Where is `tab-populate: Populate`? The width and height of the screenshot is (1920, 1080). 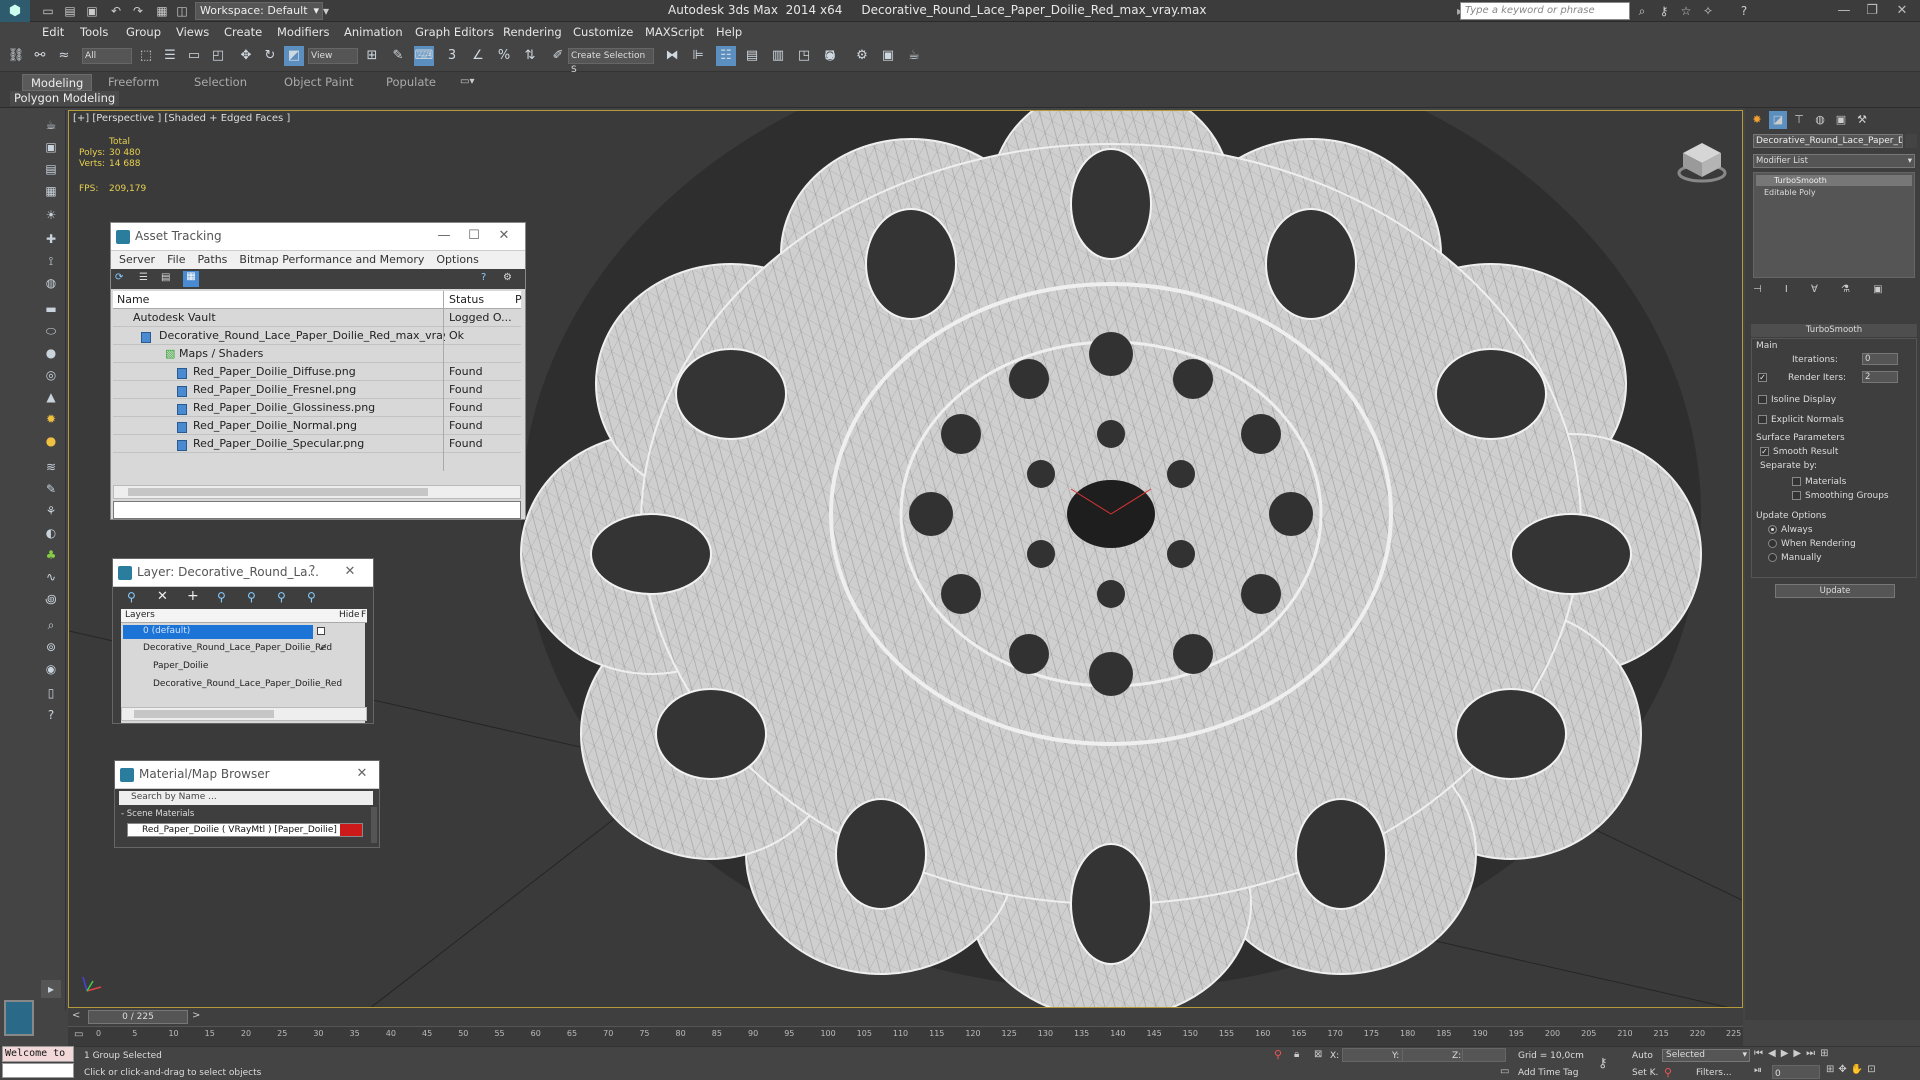
tab-populate: Populate is located at coordinates (411, 82).